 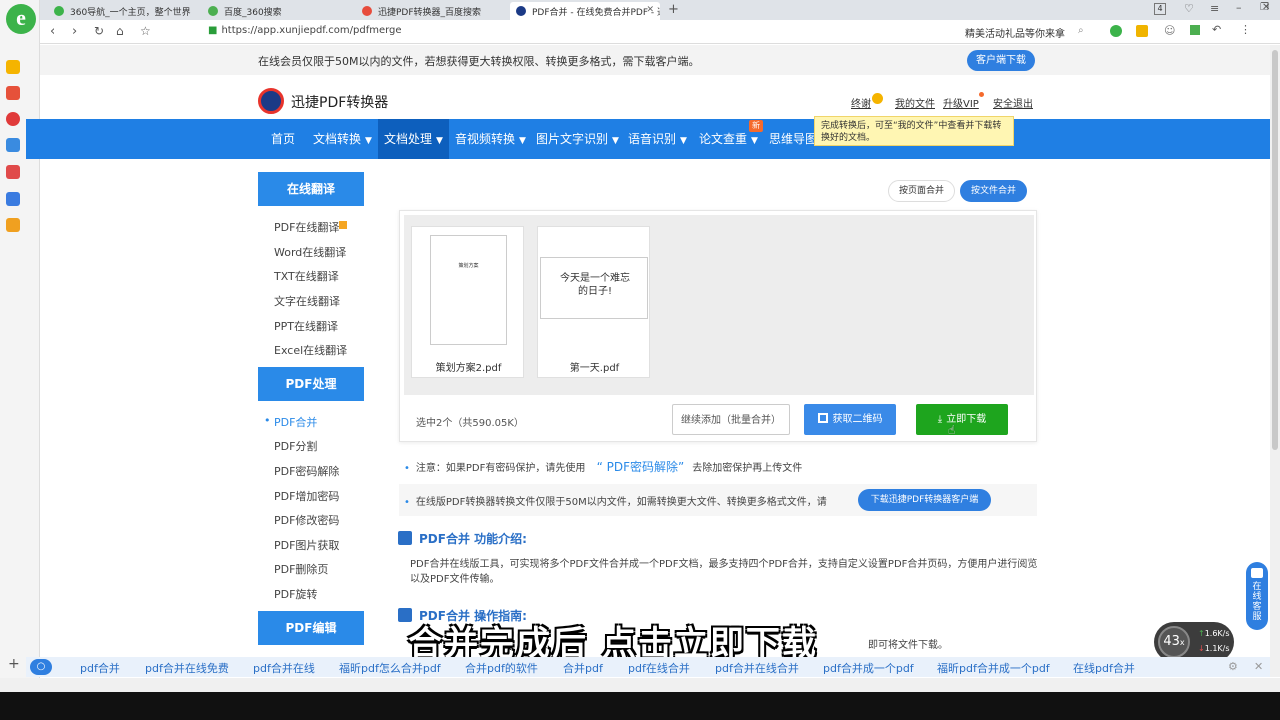 I want to click on home-icon: ⌂, so click(x=120, y=31).